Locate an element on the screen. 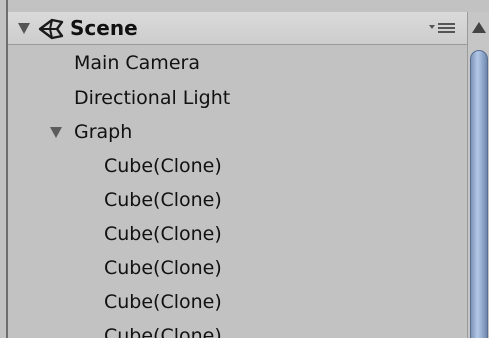 This screenshot has width=489, height=338. panel-left-border is located at coordinates (7, 169).